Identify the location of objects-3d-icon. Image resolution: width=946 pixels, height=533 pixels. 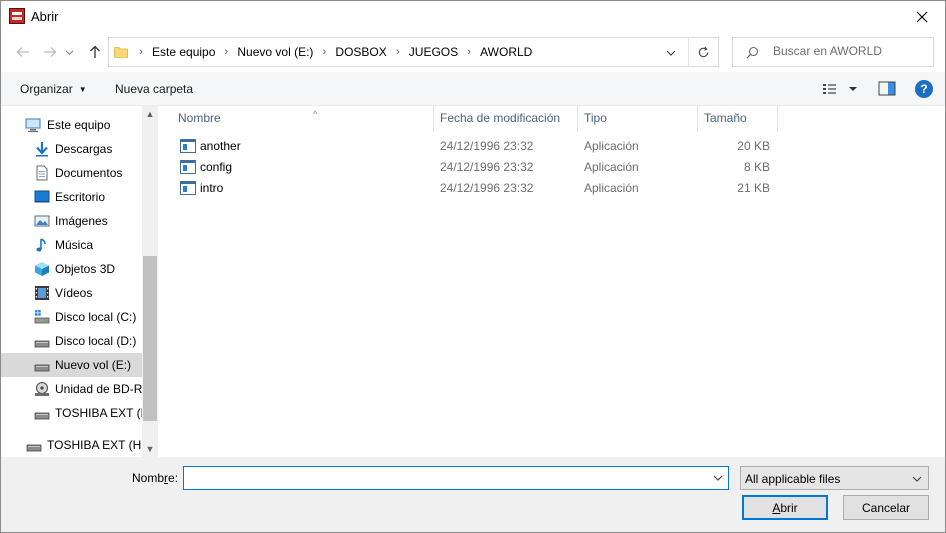
(42, 269).